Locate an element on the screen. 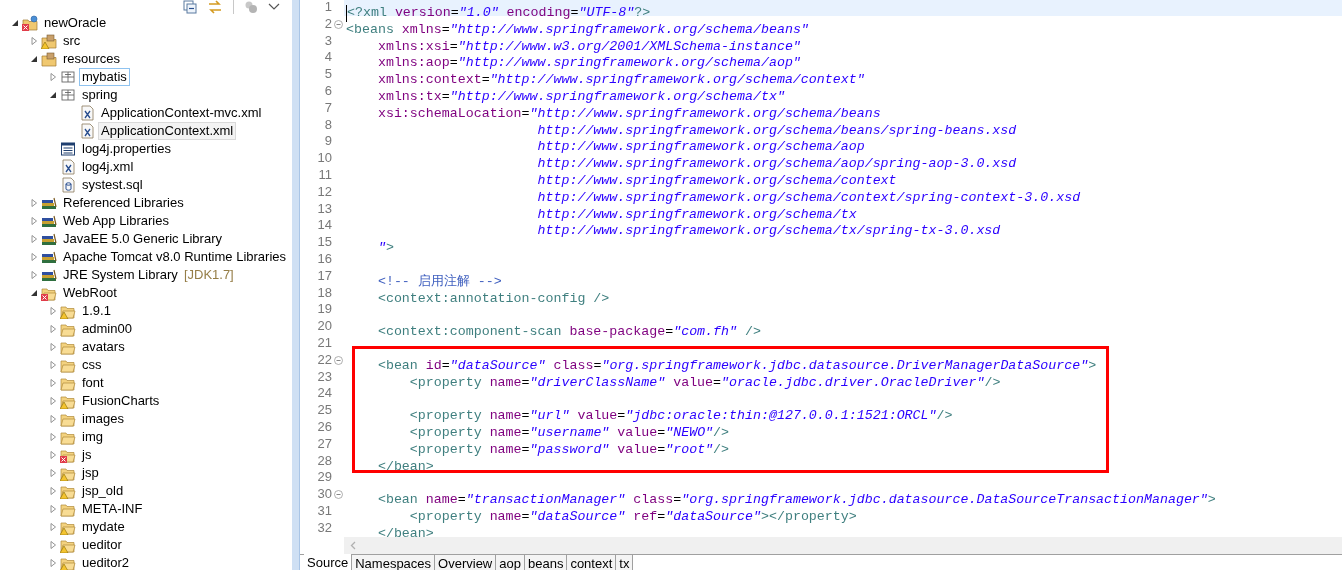 Image resolution: width=1342 pixels, height=570 pixels. line-number: 18 is located at coordinates (324, 293).